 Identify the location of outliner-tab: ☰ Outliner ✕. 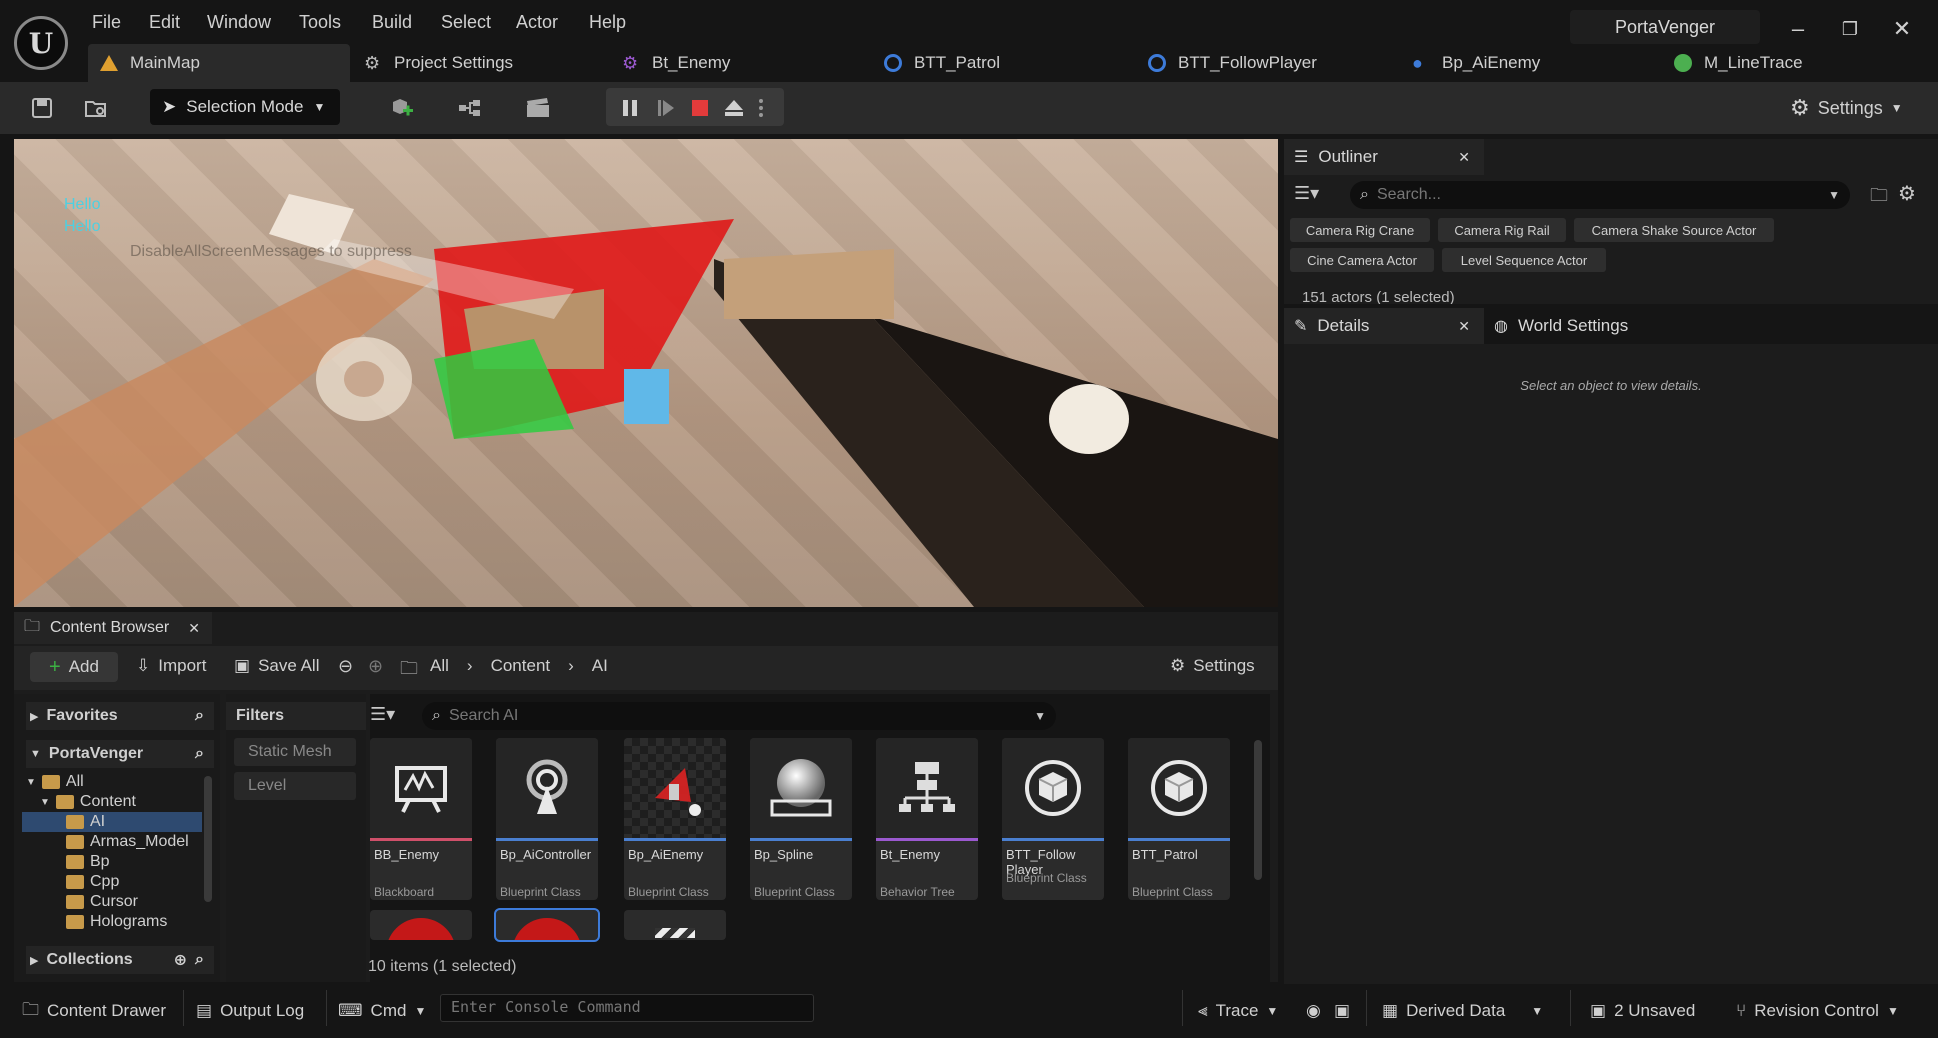
(1384, 157).